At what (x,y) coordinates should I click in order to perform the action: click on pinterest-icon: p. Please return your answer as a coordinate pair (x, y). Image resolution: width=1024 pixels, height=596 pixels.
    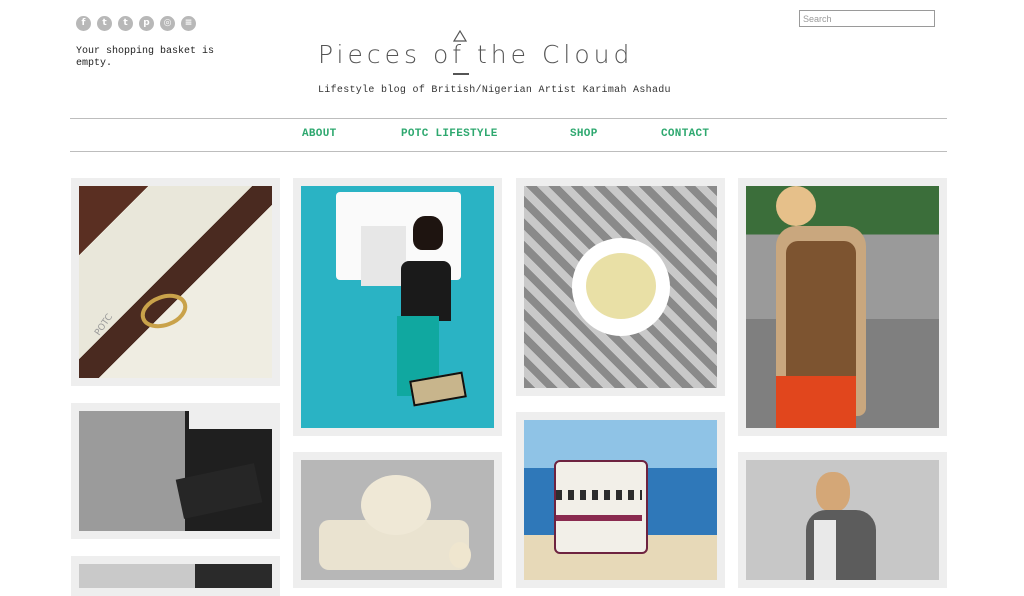
    Looking at the image, I should click on (146, 23).